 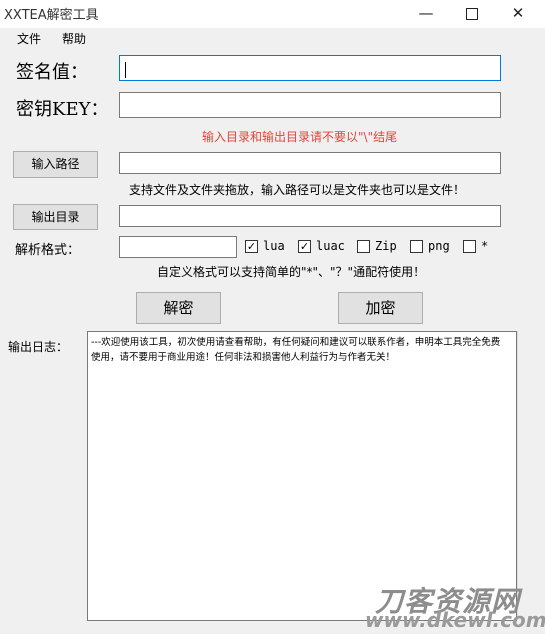 What do you see at coordinates (525, 476) in the screenshot?
I see `log-scrollbar` at bounding box center [525, 476].